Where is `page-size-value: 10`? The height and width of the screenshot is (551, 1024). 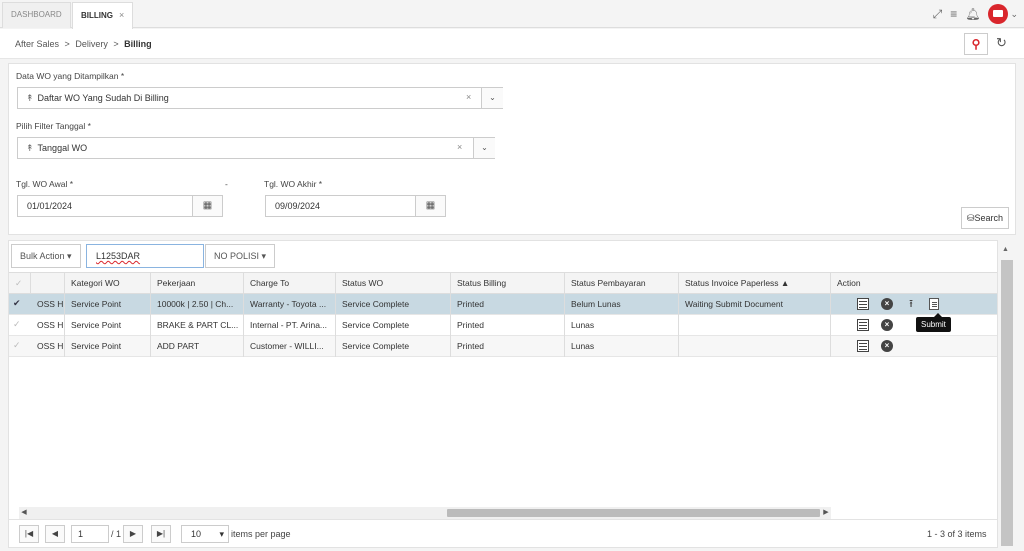 page-size-value: 10 is located at coordinates (196, 534).